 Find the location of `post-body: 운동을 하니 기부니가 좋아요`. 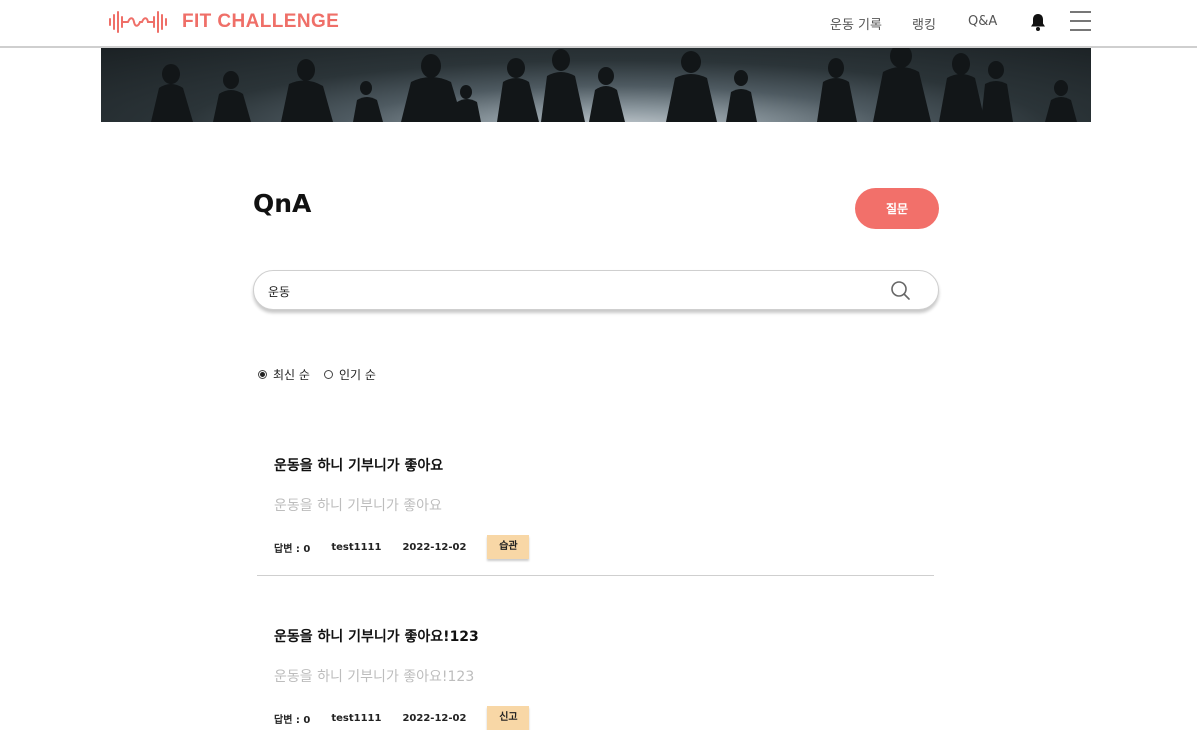

post-body: 운동을 하니 기부니가 좋아요 is located at coordinates (358, 506).